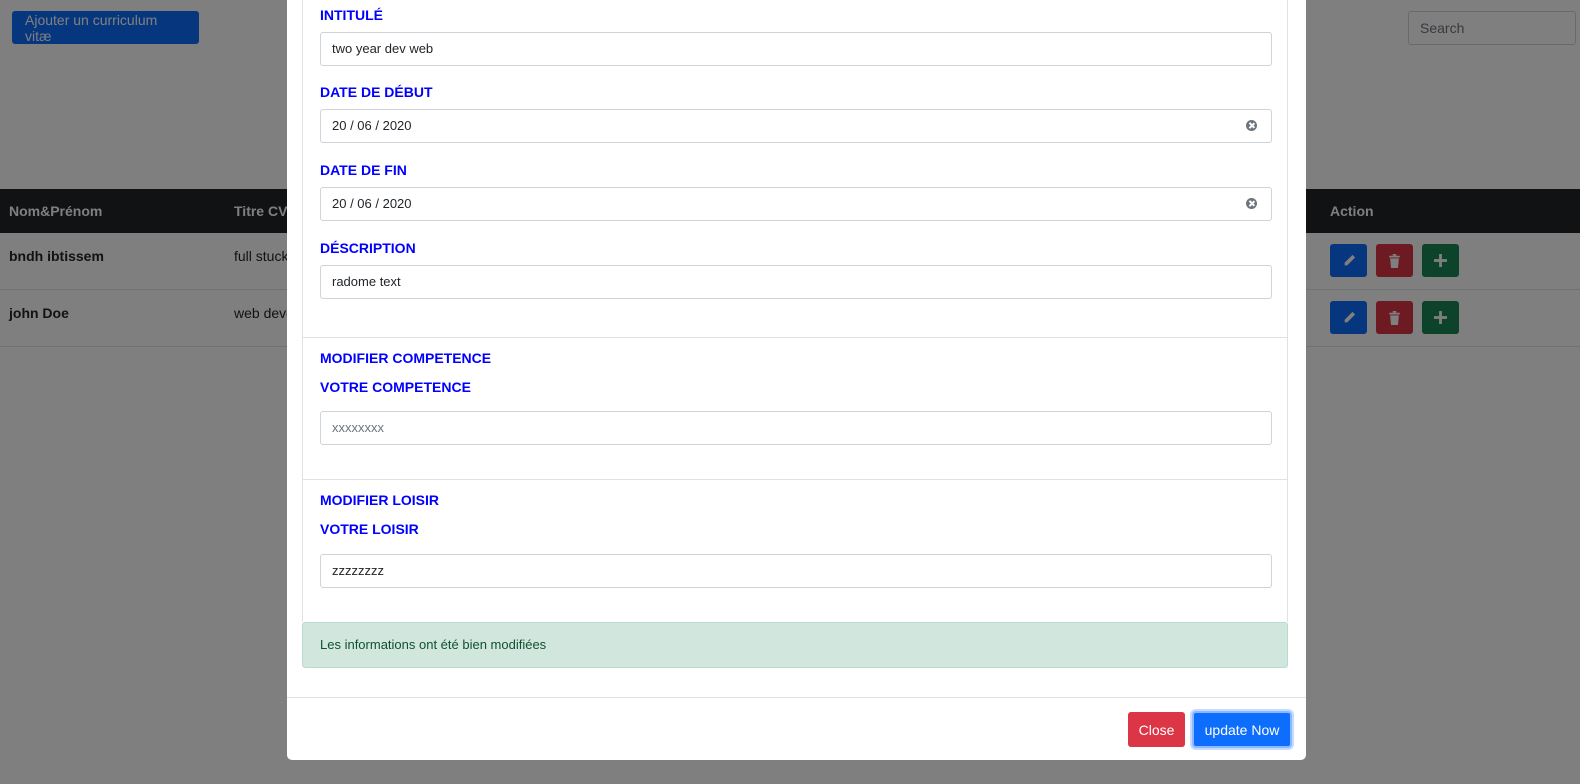  What do you see at coordinates (796, 728) in the screenshot?
I see `modal-footer: Close update Now` at bounding box center [796, 728].